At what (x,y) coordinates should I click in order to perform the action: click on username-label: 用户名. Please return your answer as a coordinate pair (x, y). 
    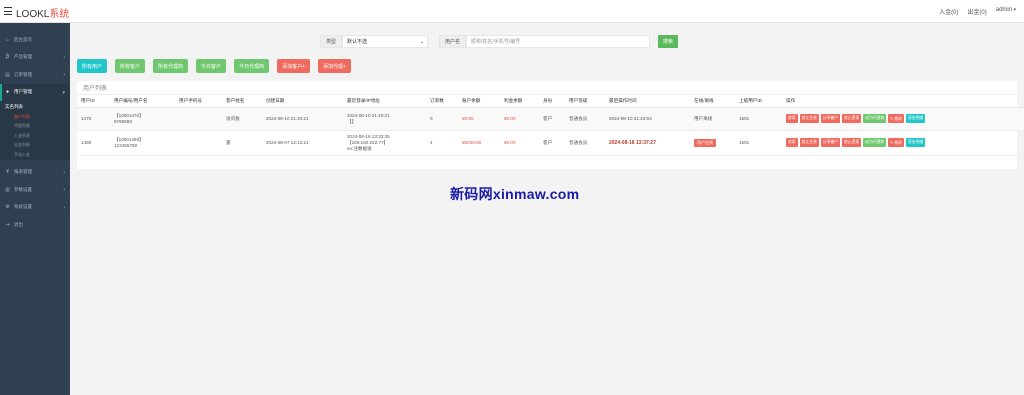
    Looking at the image, I should click on (453, 41).